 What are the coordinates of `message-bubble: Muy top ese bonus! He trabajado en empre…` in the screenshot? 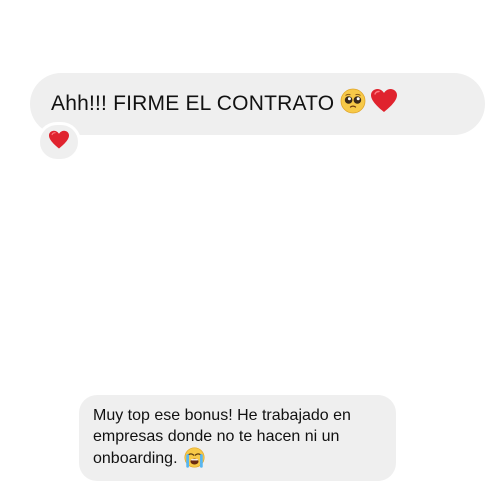 It's located at (237, 438).